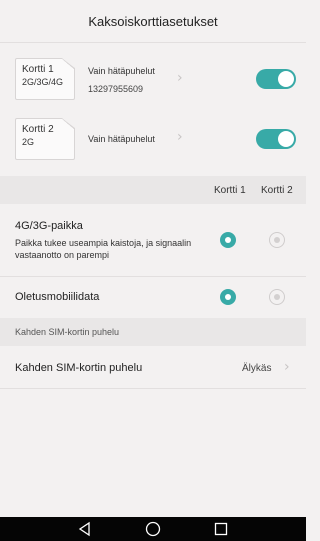 The image size is (320, 541). I want to click on sim-card-icon: Kortti 1 2G/3G/4G, so click(45, 79).